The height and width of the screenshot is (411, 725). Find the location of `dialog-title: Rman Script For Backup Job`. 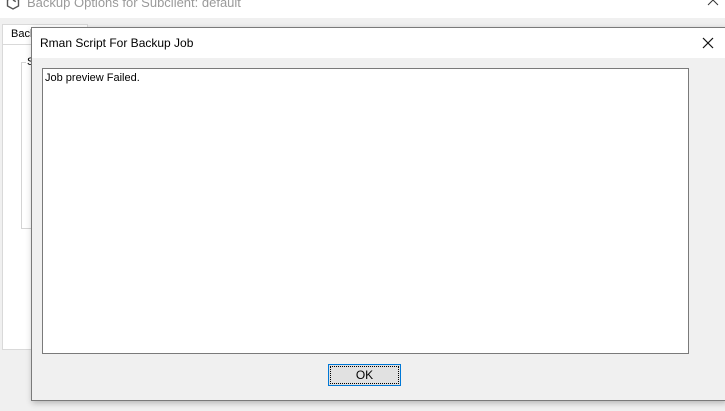

dialog-title: Rman Script For Backup Job is located at coordinates (117, 43).